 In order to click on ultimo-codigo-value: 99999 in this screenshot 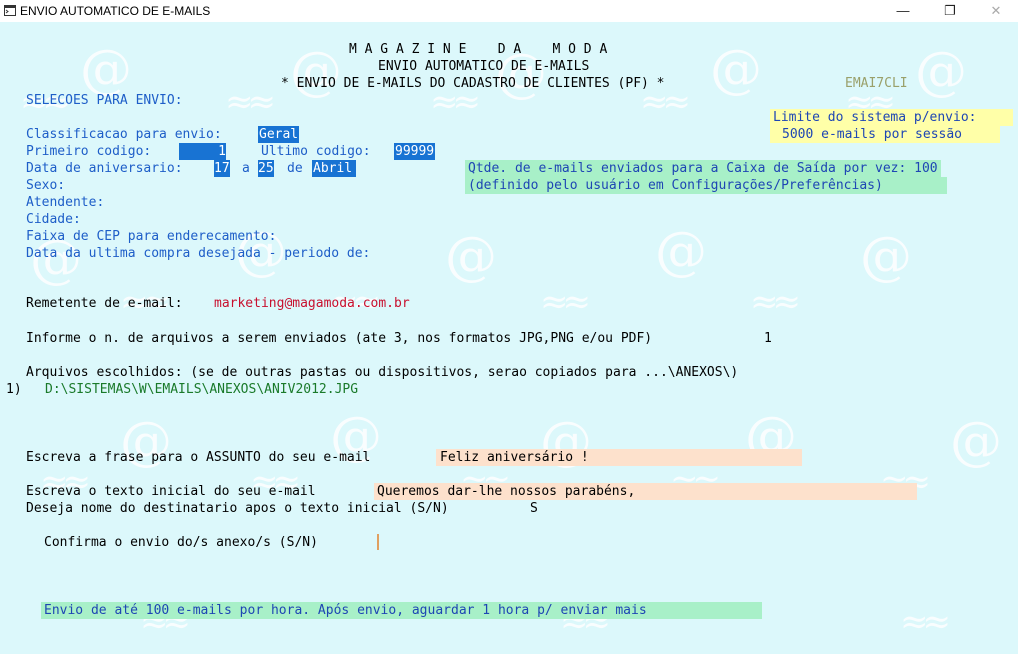, I will do `click(415, 151)`.